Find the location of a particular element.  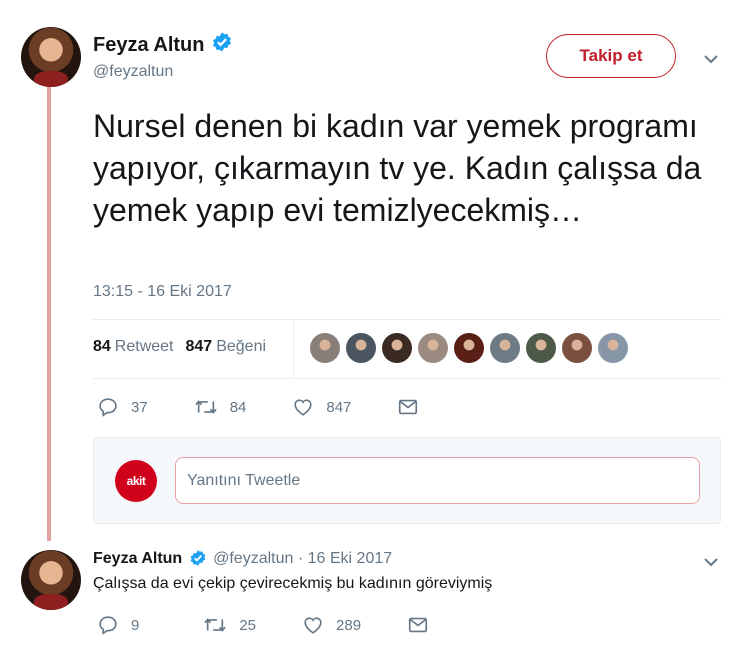

retweet-action-count: 84 is located at coordinates (238, 407).